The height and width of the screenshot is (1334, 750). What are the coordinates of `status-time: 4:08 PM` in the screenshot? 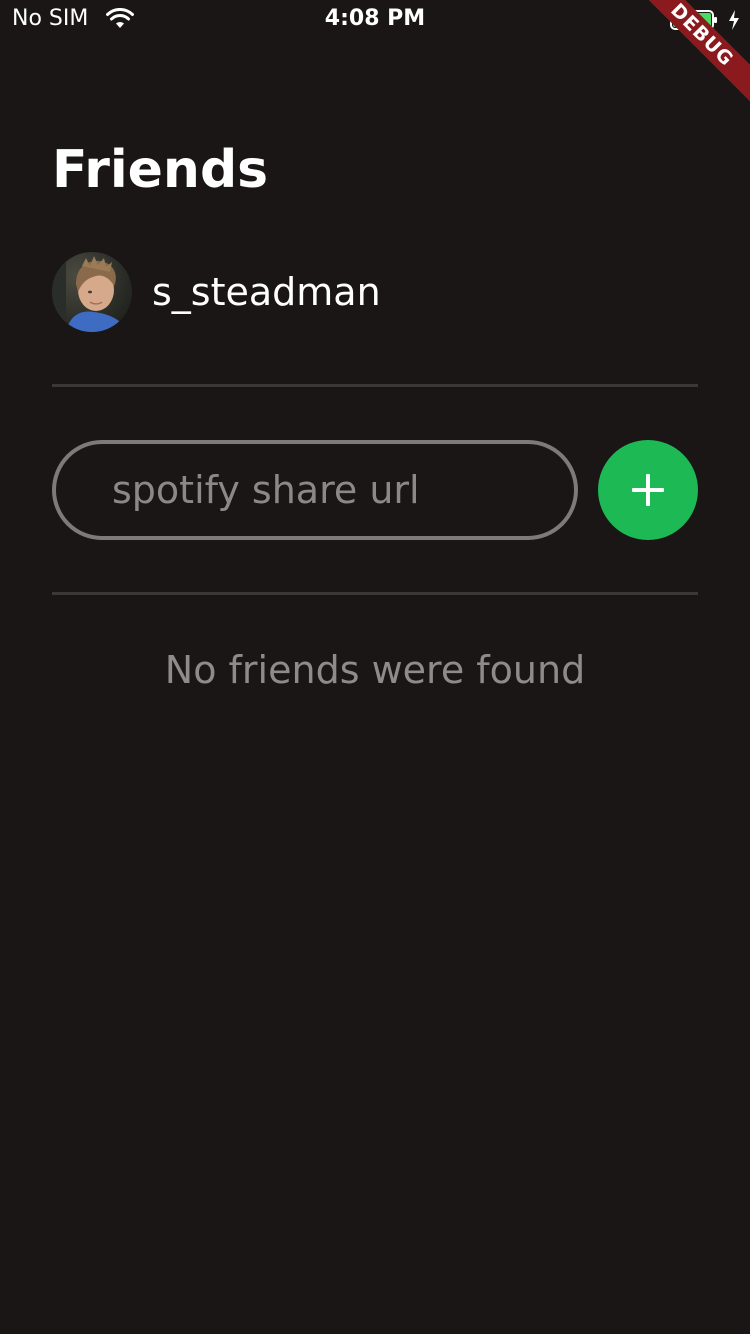 It's located at (375, 18).